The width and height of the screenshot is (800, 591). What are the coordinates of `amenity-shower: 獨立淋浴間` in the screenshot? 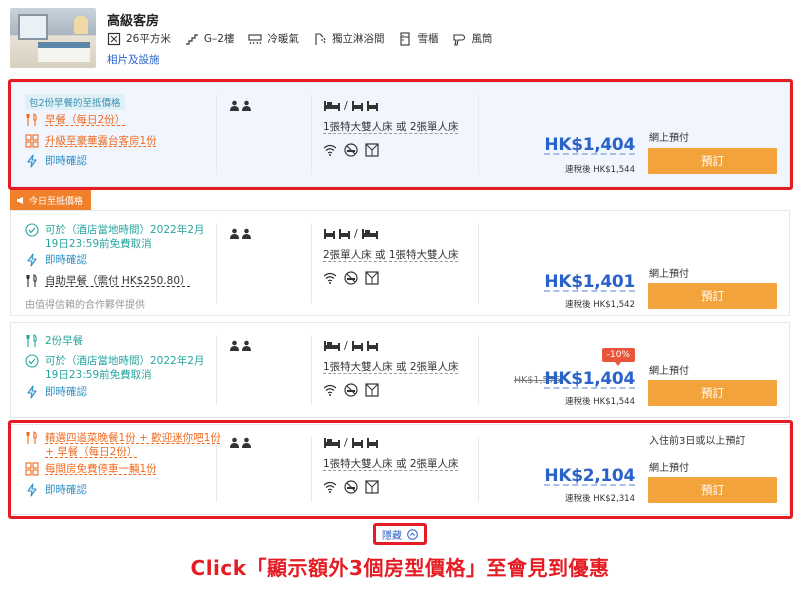 It's located at (348, 38).